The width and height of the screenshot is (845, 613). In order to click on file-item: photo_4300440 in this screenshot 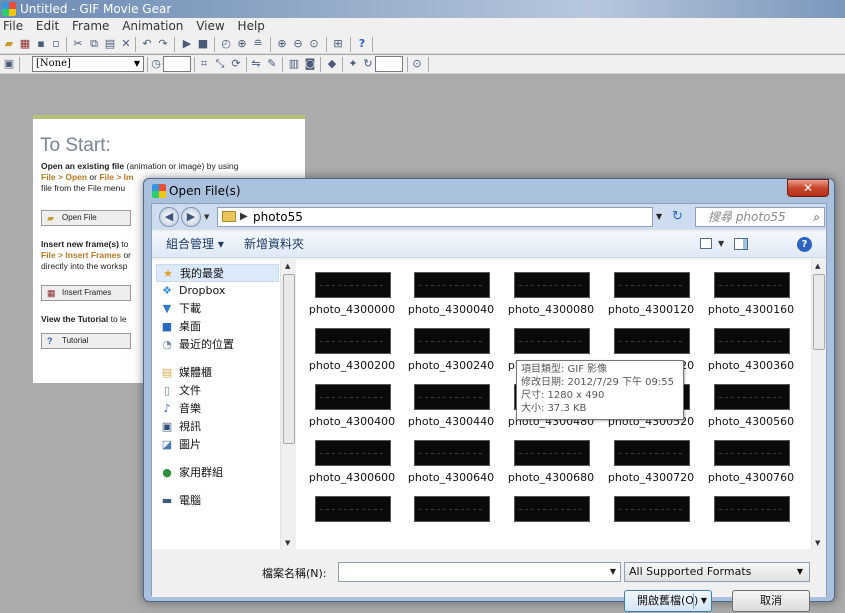, I will do `click(451, 399)`.